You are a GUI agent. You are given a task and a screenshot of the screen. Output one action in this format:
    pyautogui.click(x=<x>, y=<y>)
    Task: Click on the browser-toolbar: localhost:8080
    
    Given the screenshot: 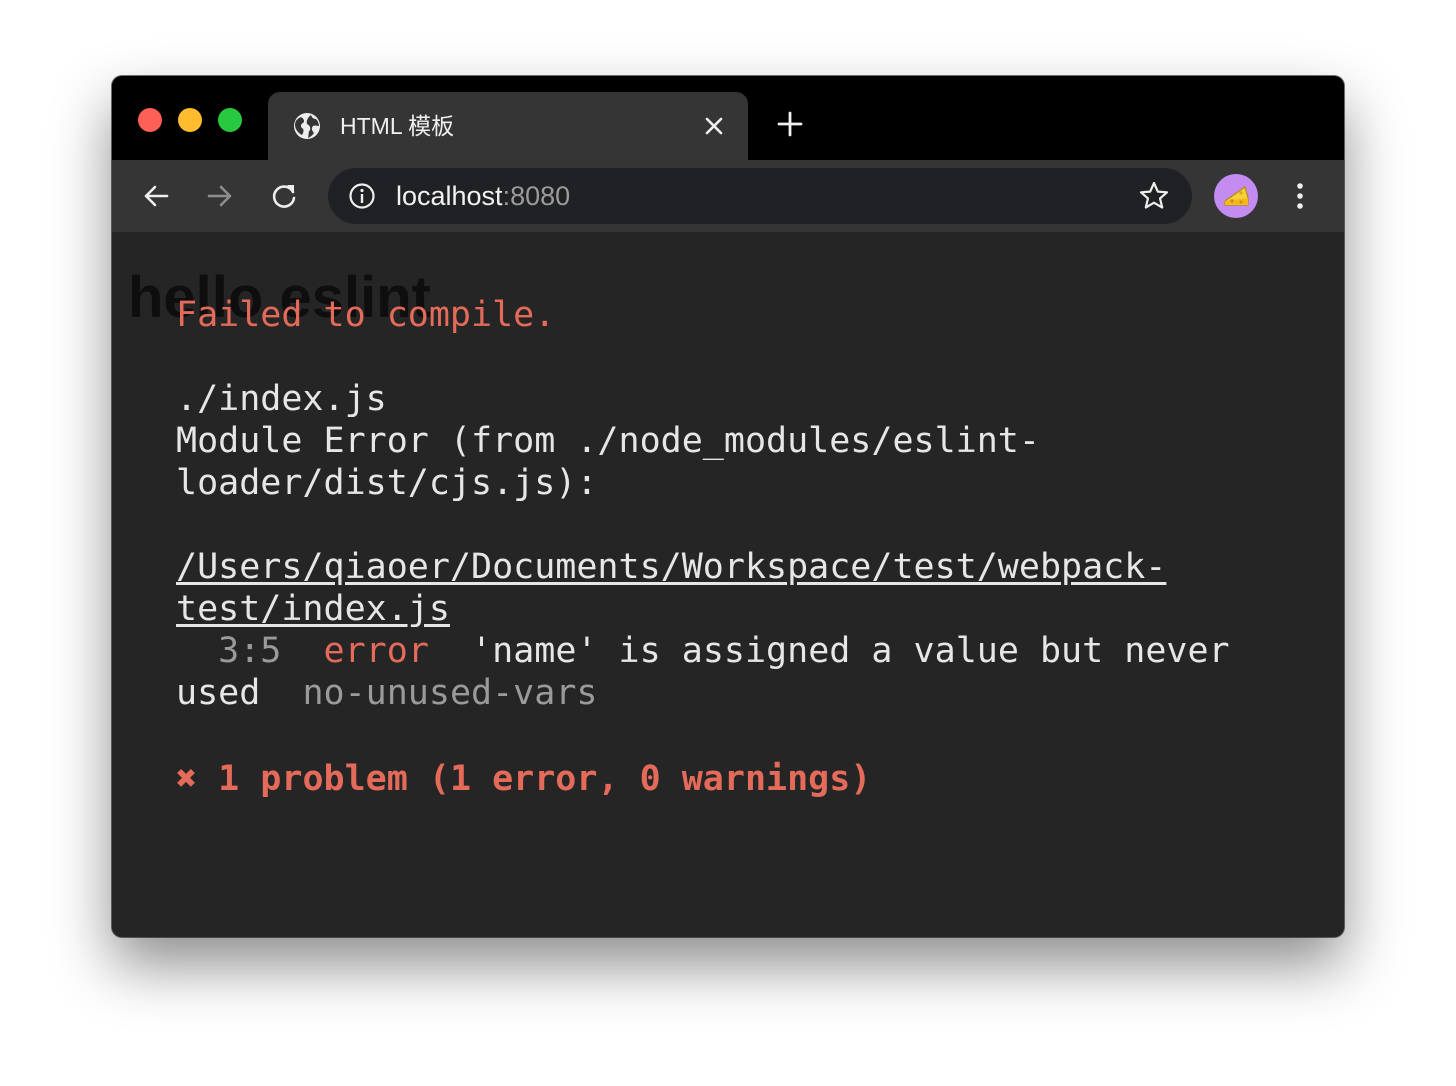 What is the action you would take?
    pyautogui.click(x=728, y=196)
    